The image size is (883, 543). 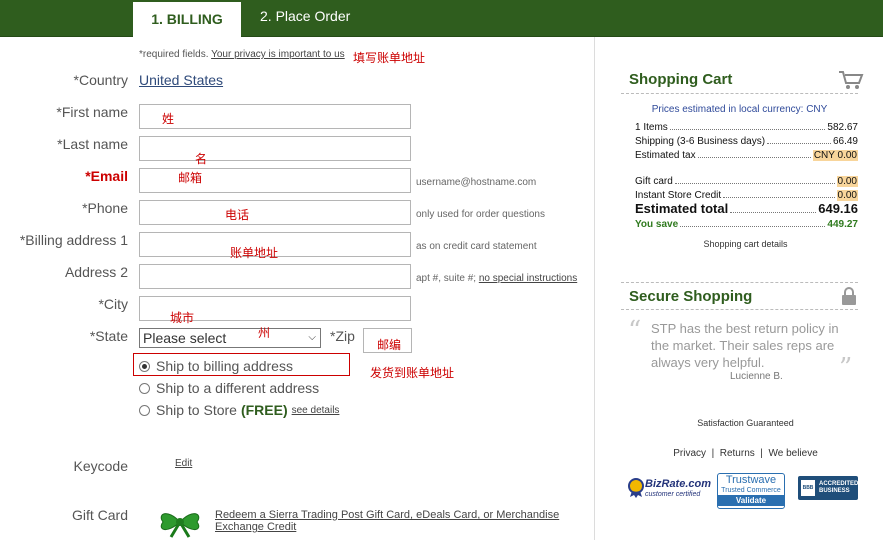 What do you see at coordinates (254, 253) in the screenshot?
I see `annotation-billing-address-1: 账单地址` at bounding box center [254, 253].